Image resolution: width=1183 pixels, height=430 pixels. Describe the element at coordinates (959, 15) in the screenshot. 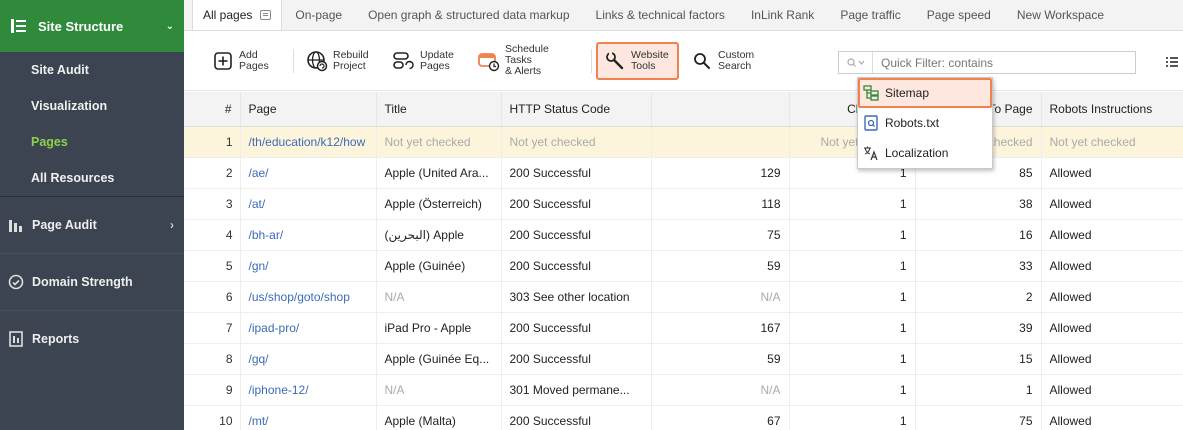

I see `tab-page-speed: Page speed` at that location.